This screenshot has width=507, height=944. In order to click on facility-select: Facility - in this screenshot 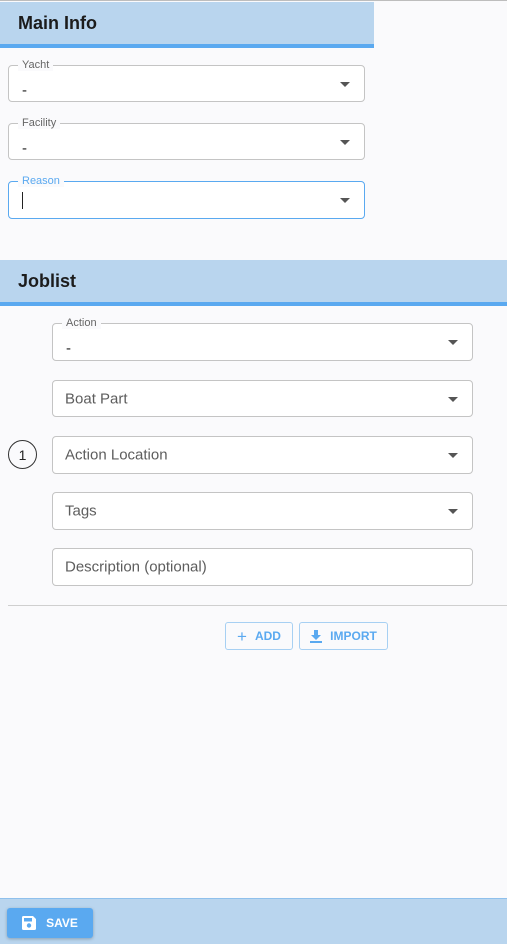, I will do `click(186, 138)`.